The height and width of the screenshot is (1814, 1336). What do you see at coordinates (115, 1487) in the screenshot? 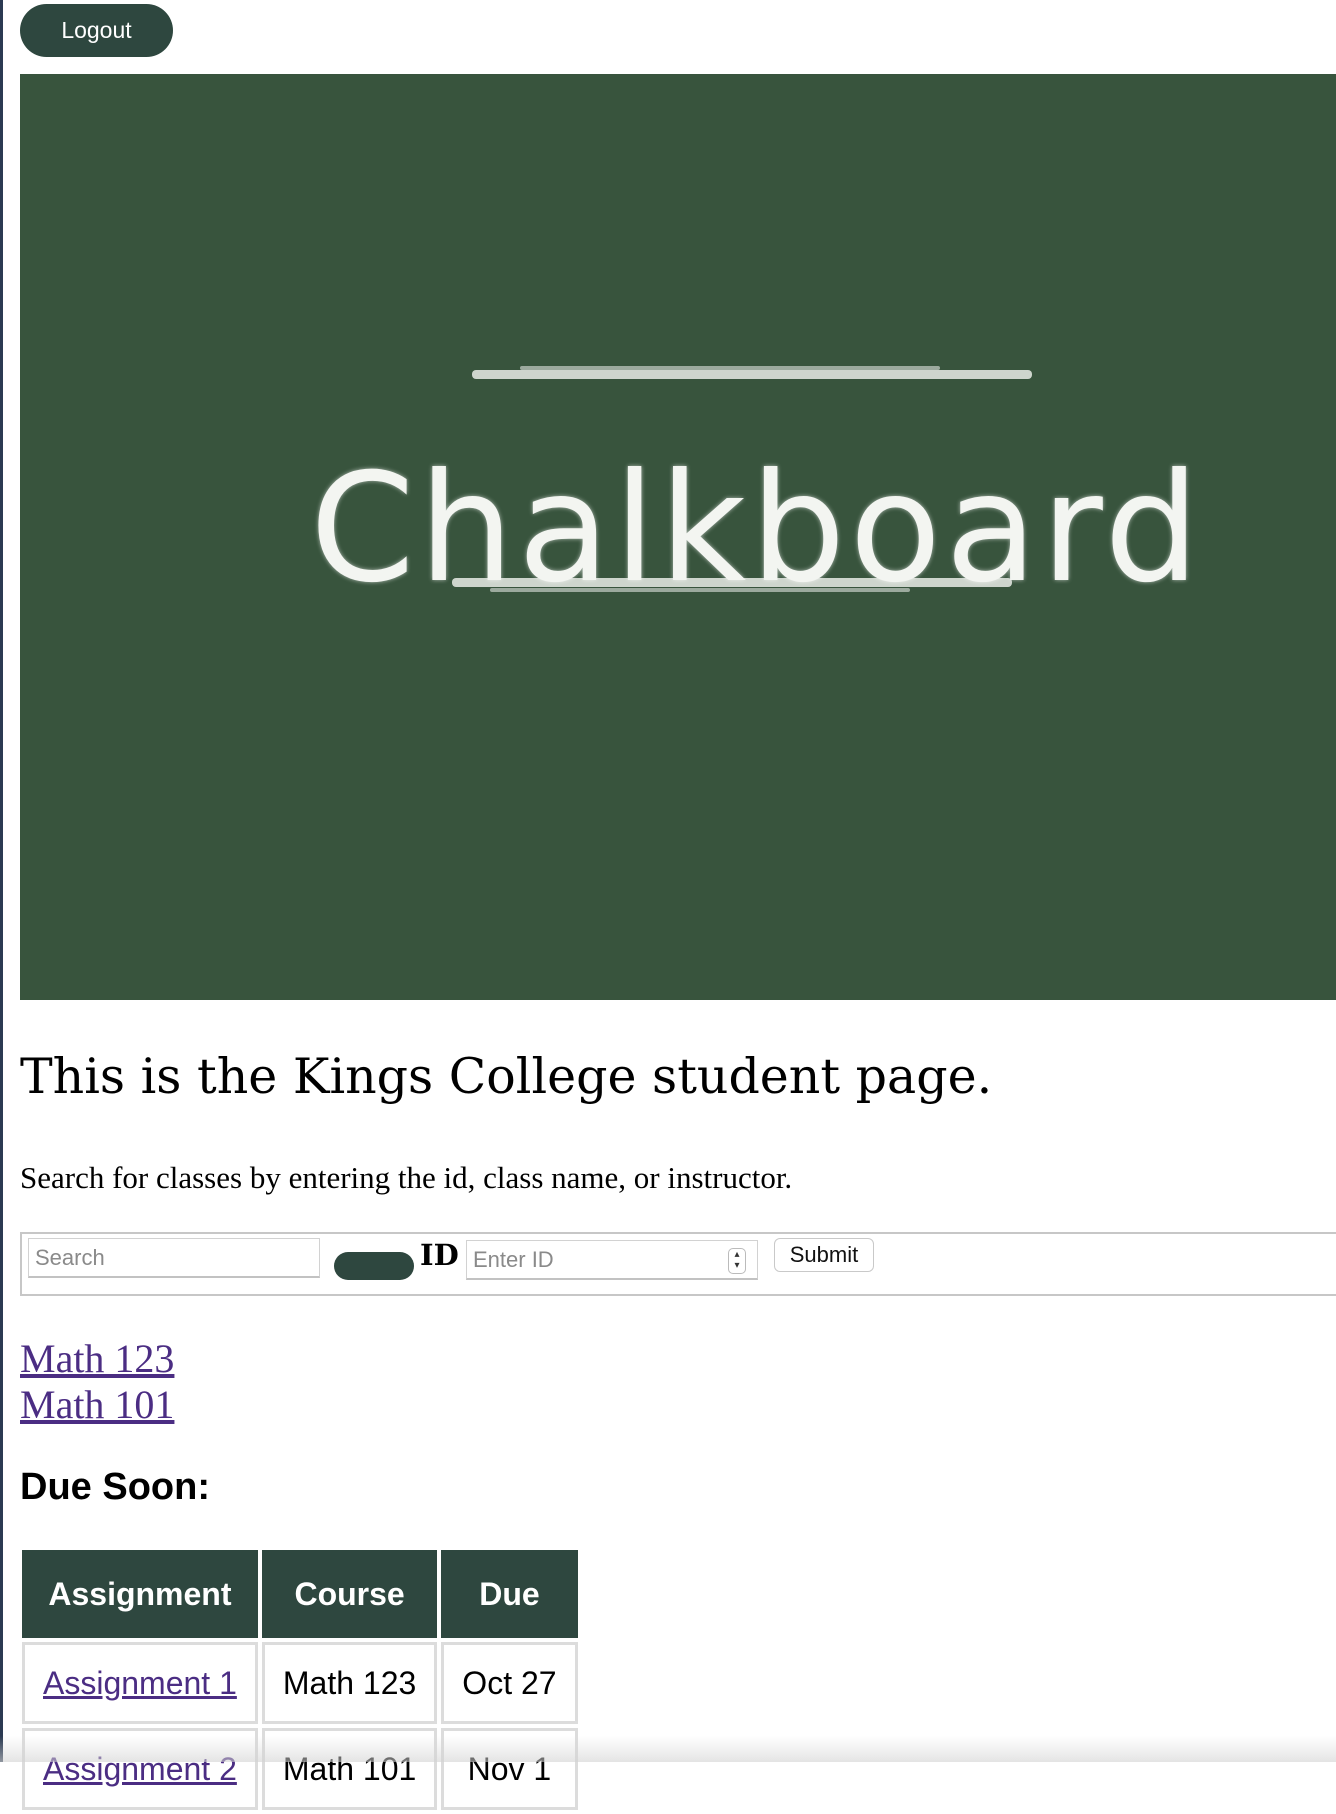
I see `due-soon-heading: Due Soon:` at bounding box center [115, 1487].